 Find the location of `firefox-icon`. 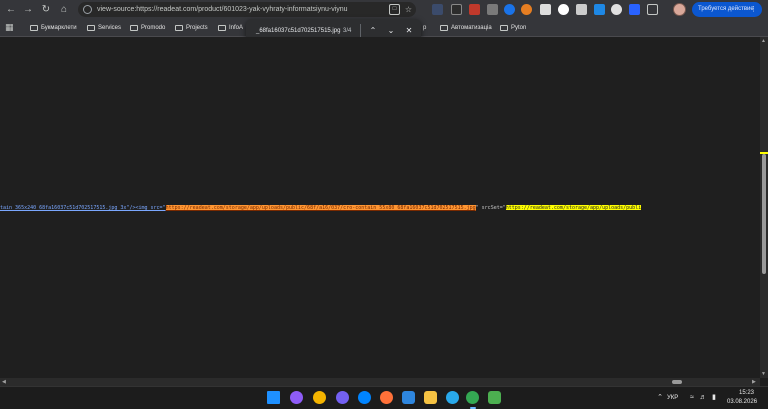

firefox-icon is located at coordinates (386, 397).